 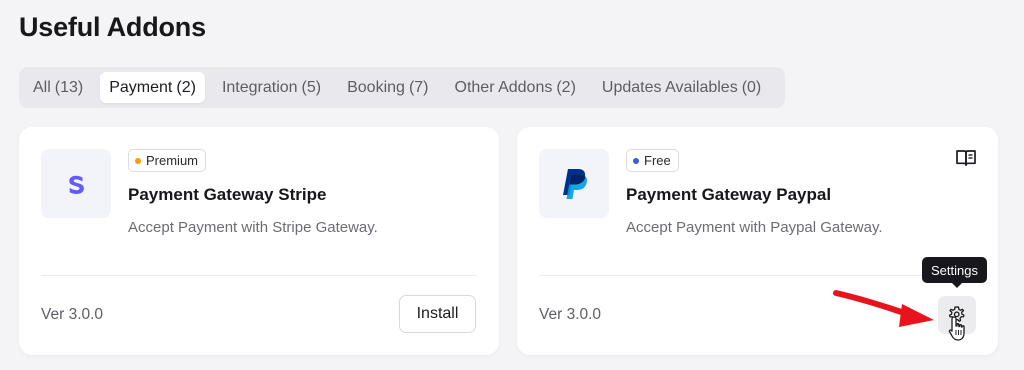 What do you see at coordinates (418, 87) in the screenshot?
I see `tab-count: (7)` at bounding box center [418, 87].